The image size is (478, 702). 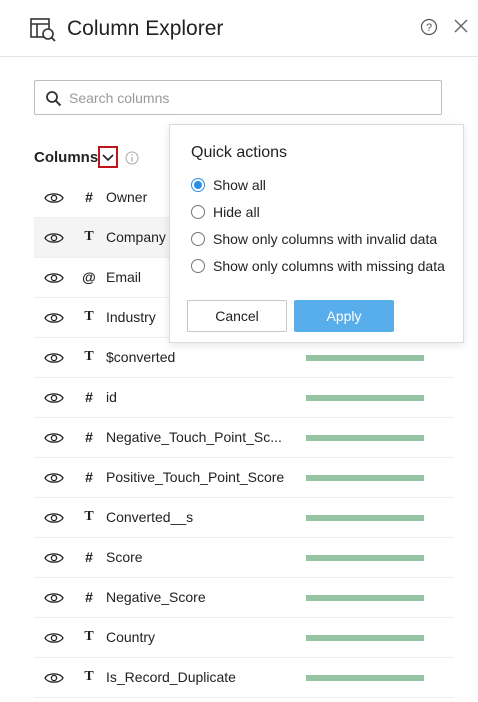 What do you see at coordinates (249, 97) in the screenshot?
I see `search-input` at bounding box center [249, 97].